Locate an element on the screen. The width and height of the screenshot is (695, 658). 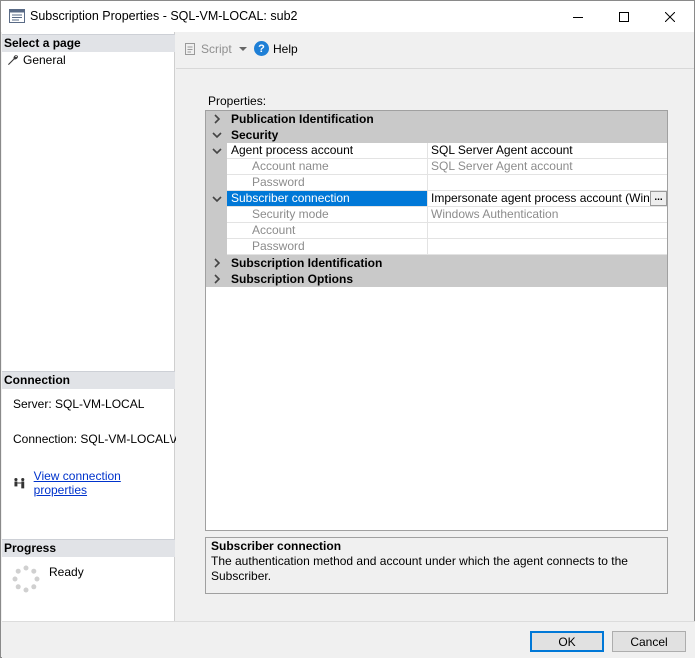
properties-window-icon is located at coordinates (17, 16).